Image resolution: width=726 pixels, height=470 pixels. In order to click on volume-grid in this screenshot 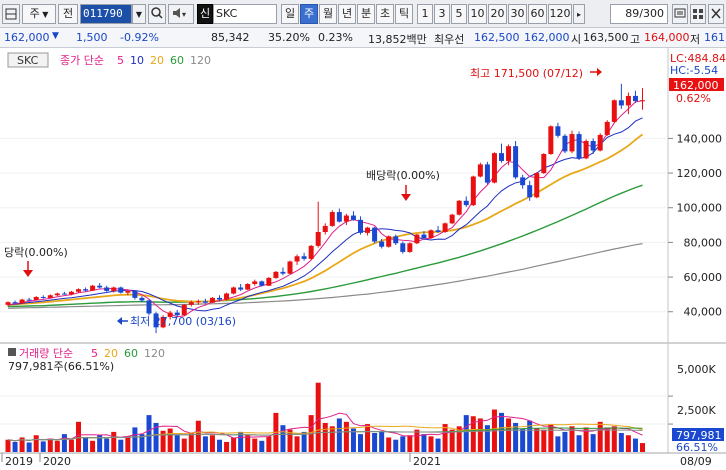, I will do `click(336, 410)`.